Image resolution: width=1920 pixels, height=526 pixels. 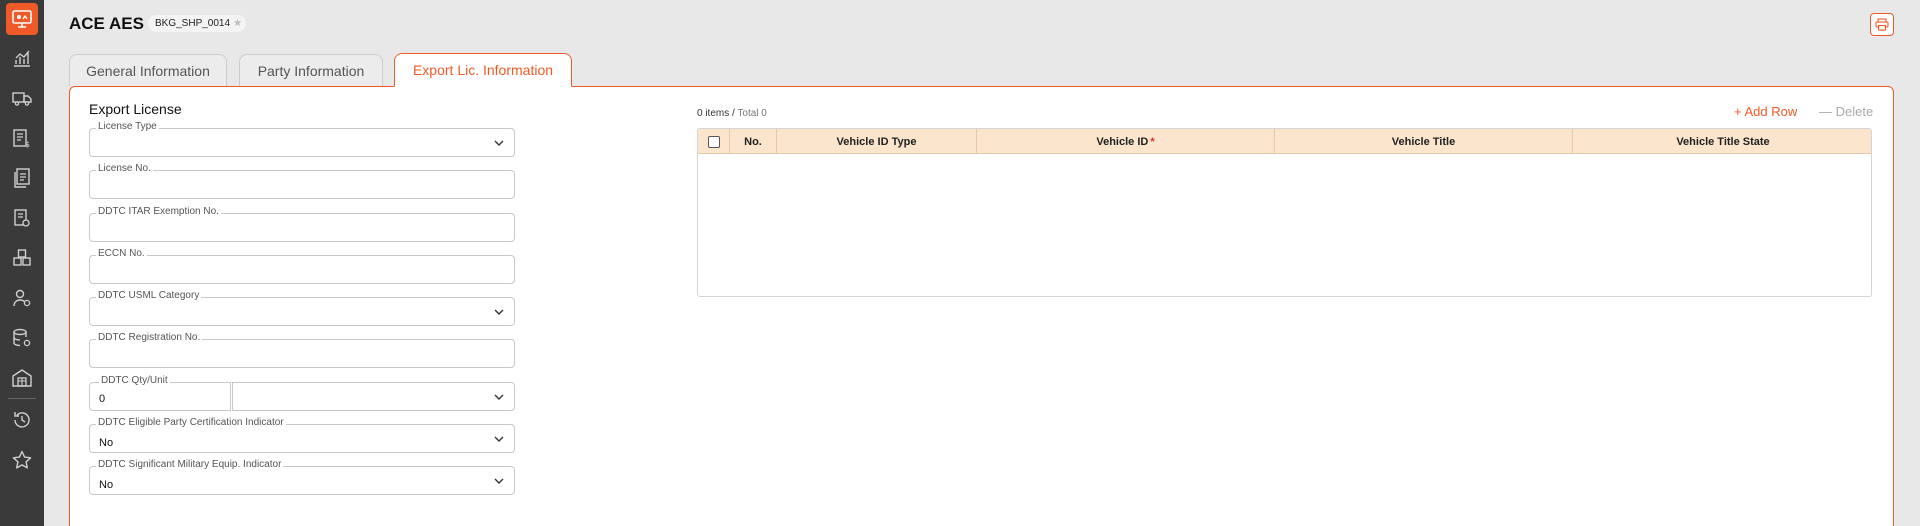 I want to click on grid-header-select, so click(x=714, y=141).